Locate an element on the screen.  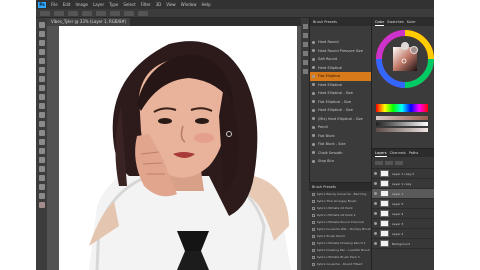
magic-wand-tool-icon is located at coordinates (41, 52).